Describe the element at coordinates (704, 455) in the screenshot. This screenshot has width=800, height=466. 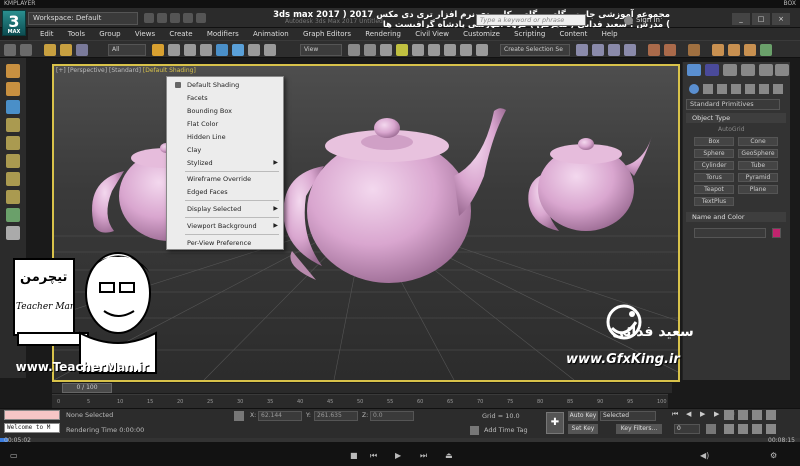
I see `player-volume-icon: ◀)` at that location.